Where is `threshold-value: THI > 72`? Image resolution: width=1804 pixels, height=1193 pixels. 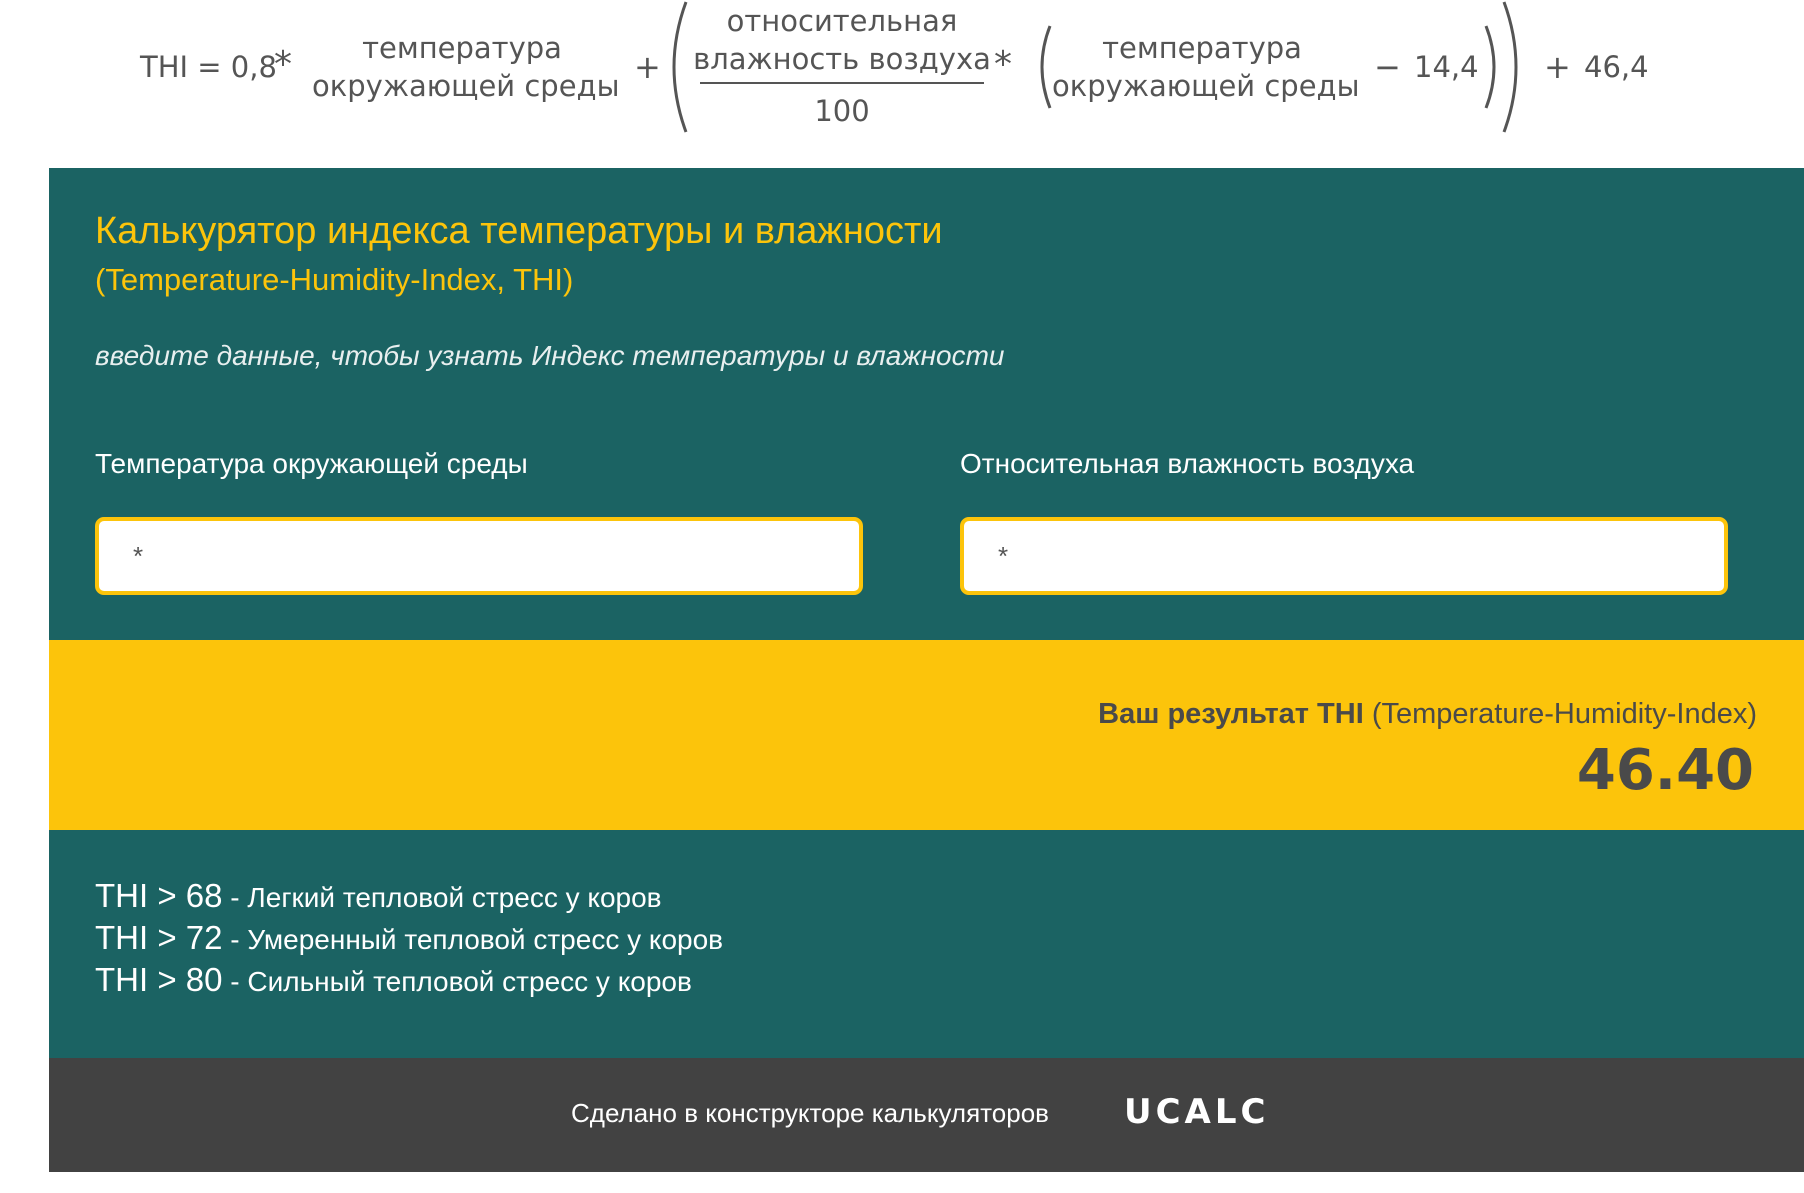
threshold-value: THI > 72 is located at coordinates (159, 937).